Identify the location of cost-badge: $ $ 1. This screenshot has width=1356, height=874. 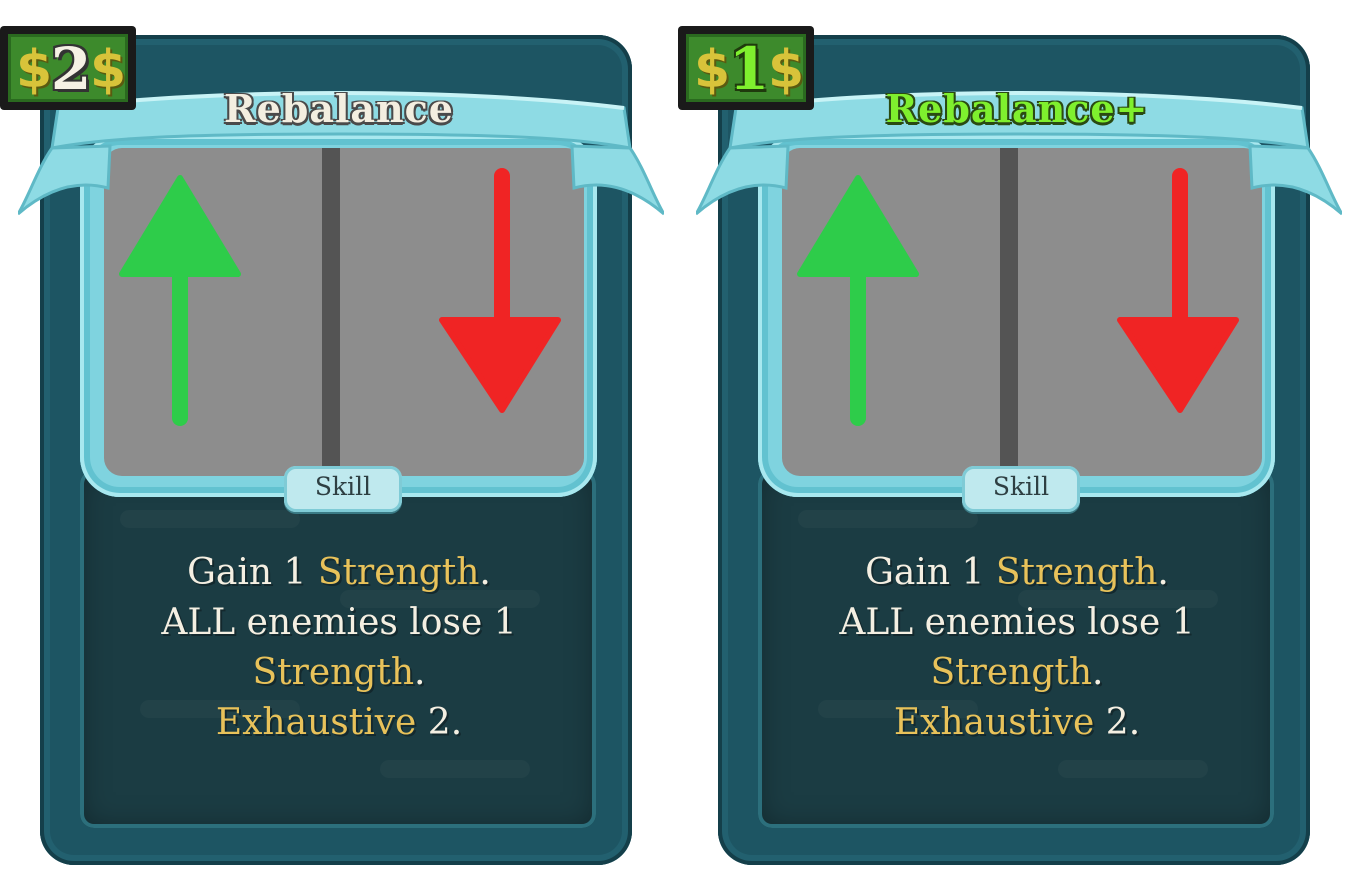
(746, 68).